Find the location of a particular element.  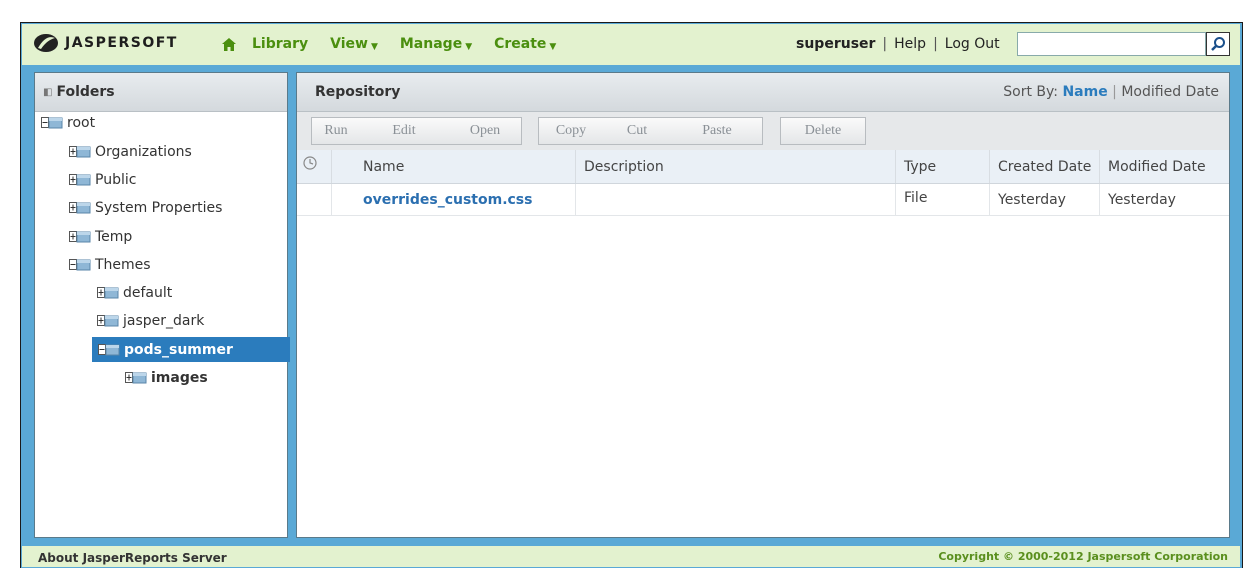

tree-item-public: Public is located at coordinates (102, 180).